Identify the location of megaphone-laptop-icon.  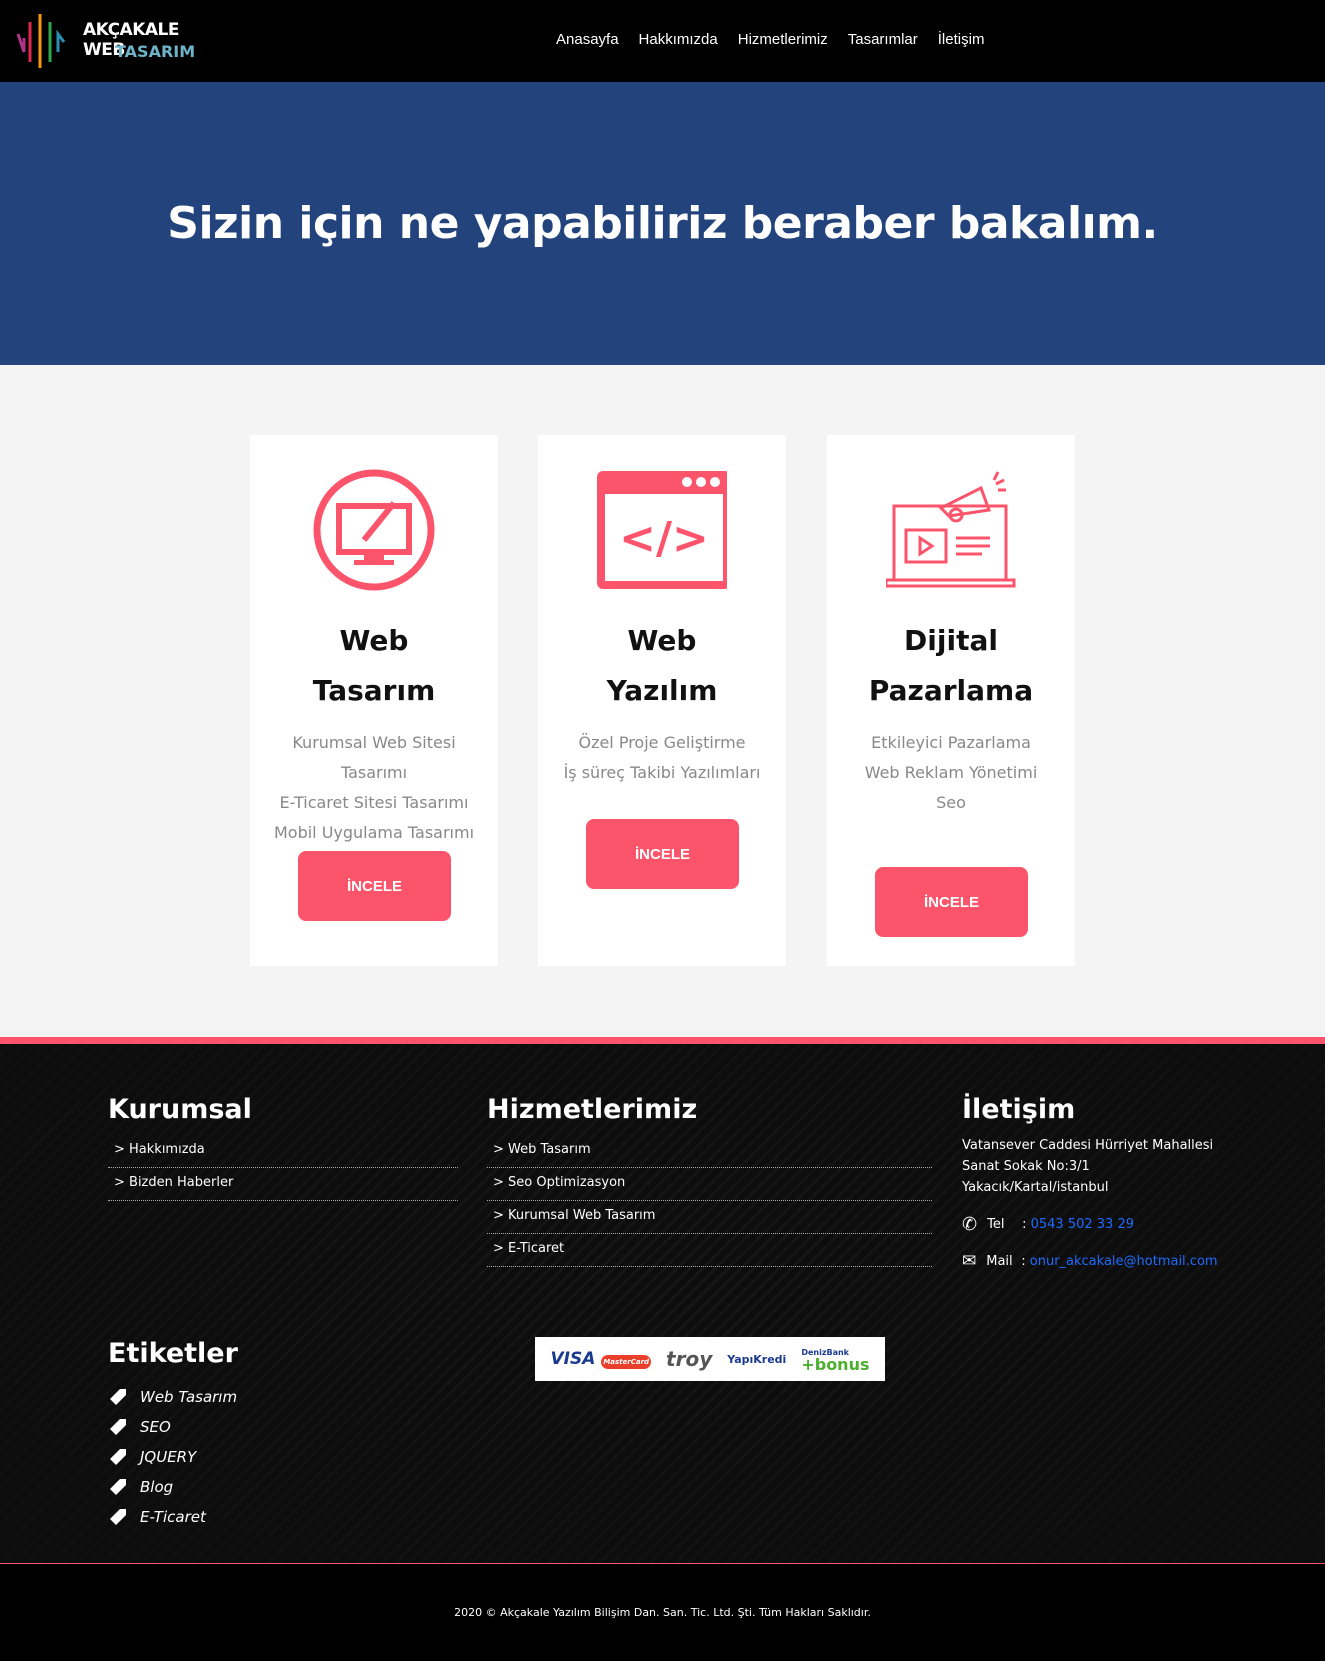
(950, 529).